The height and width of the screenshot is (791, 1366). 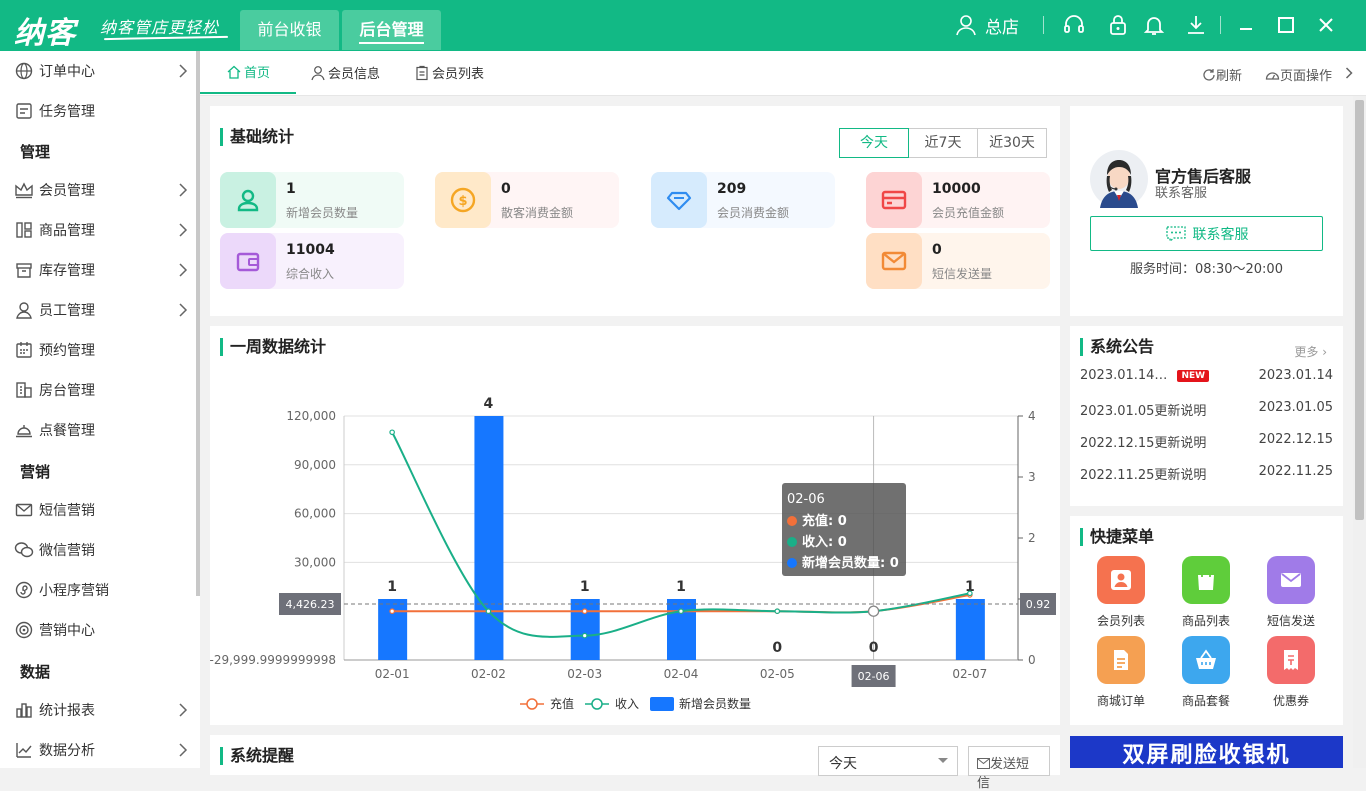 What do you see at coordinates (422, 73) in the screenshot?
I see `clipboard-icon` at bounding box center [422, 73].